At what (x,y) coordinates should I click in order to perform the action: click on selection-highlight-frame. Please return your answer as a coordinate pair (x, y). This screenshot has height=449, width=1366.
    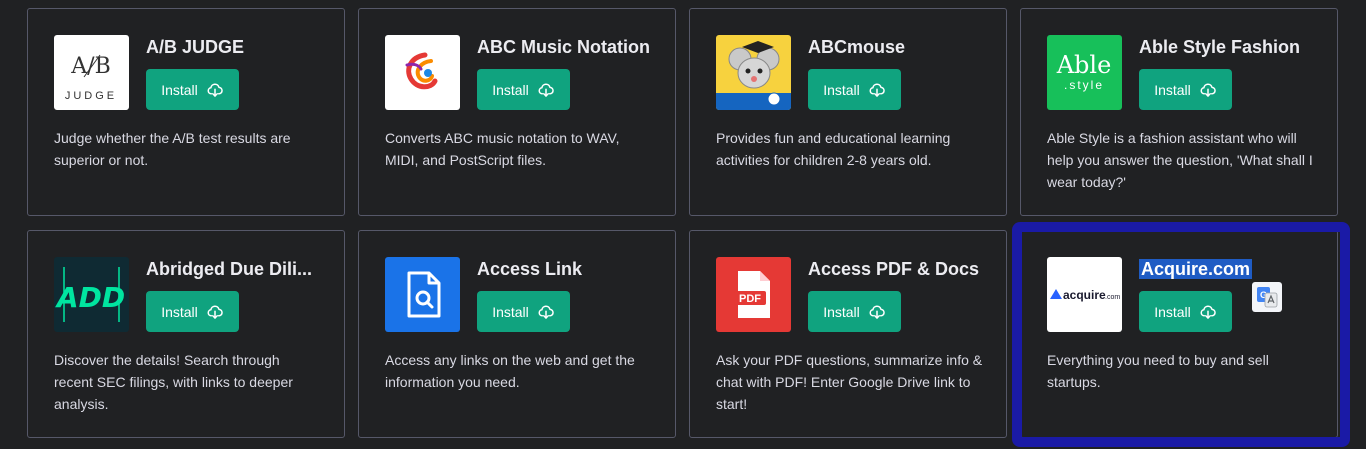
    Looking at the image, I should click on (1181, 334).